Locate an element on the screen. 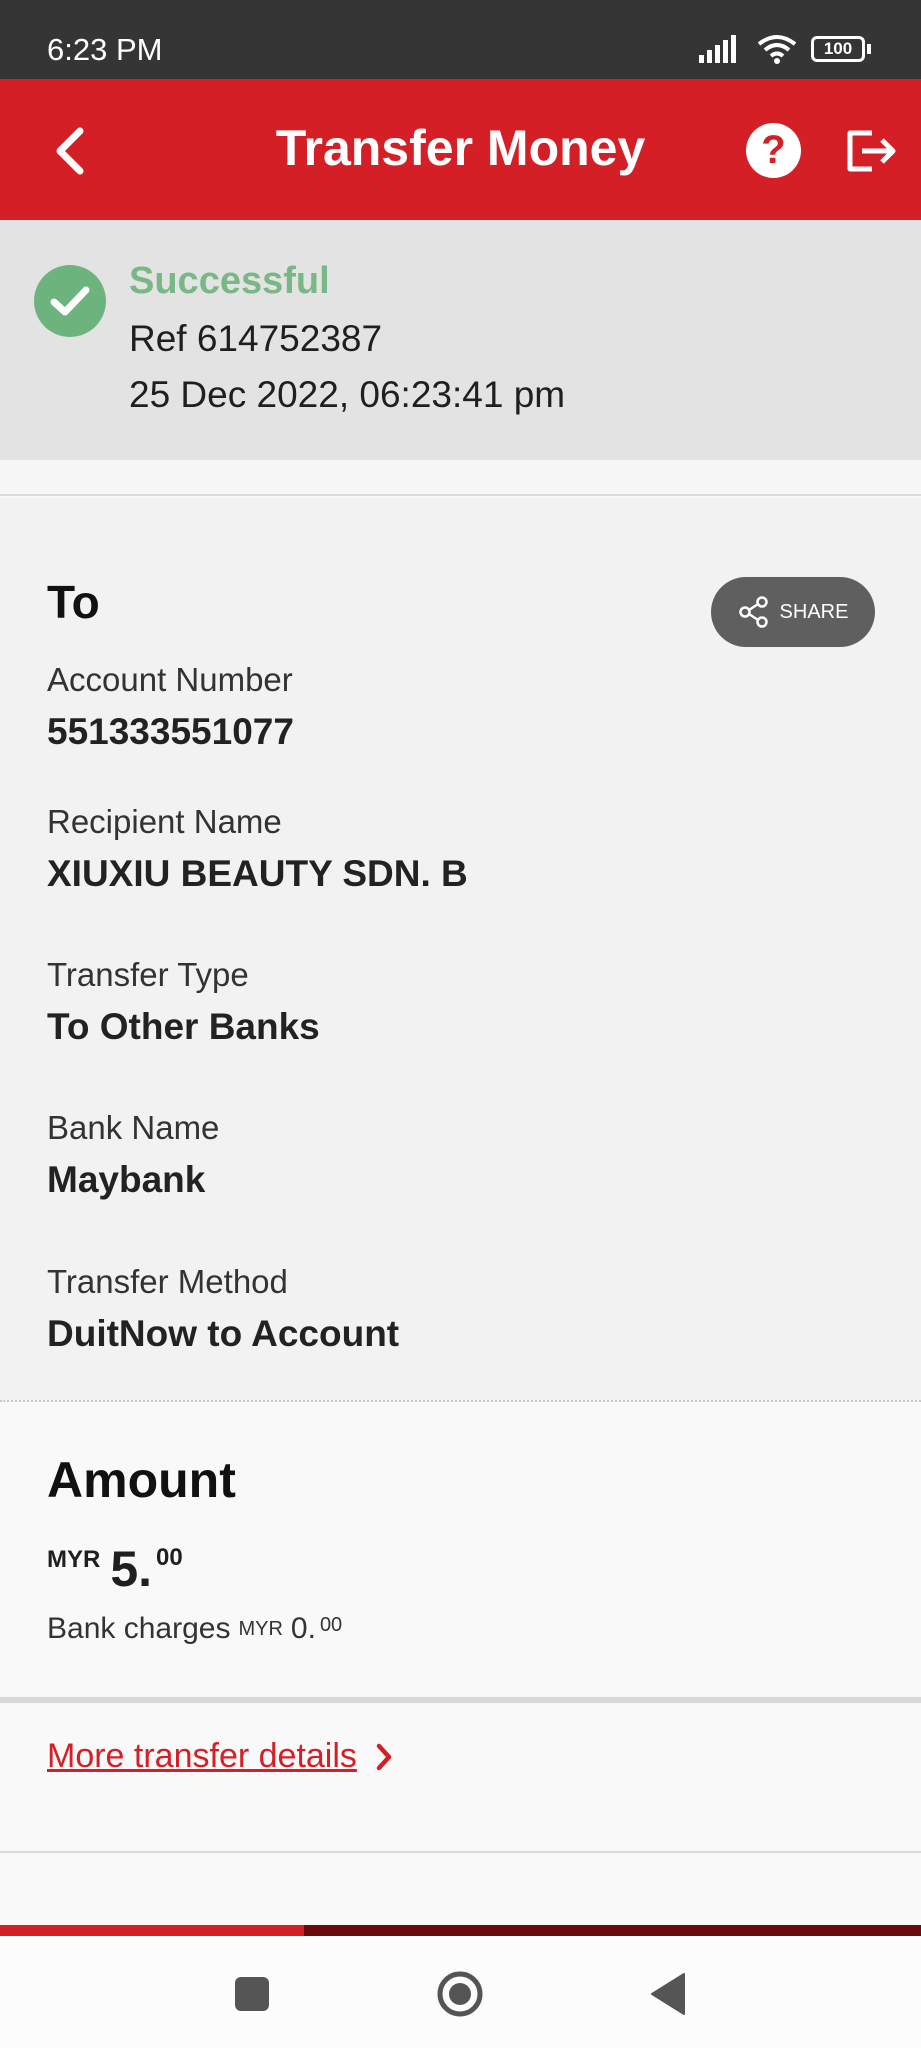 This screenshot has height=2048, width=921. more-details-area is located at coordinates (460, 1778).